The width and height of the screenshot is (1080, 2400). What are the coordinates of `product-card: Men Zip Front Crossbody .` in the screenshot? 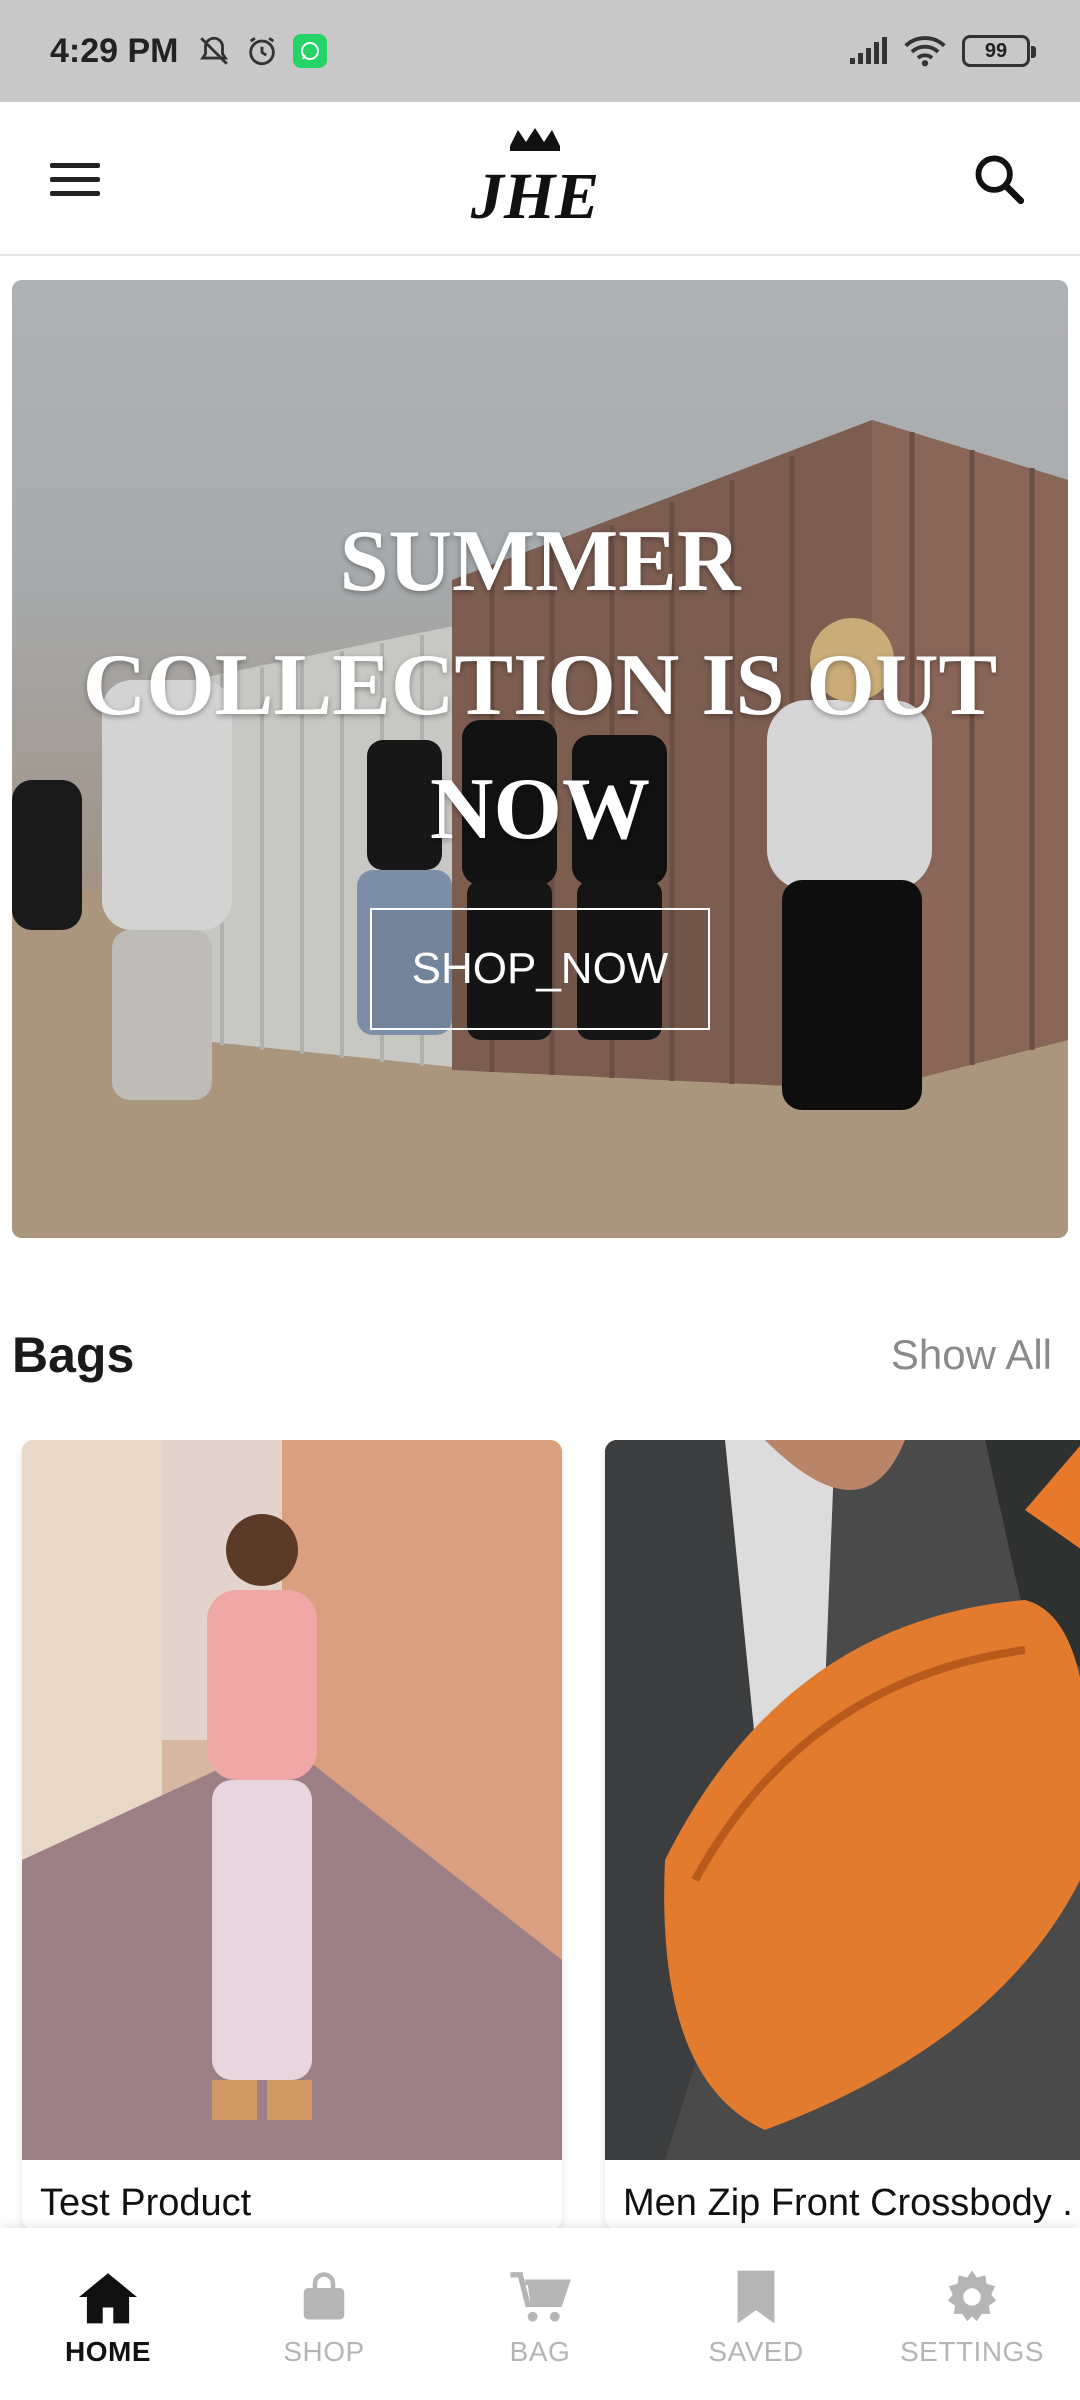 It's located at (842, 1835).